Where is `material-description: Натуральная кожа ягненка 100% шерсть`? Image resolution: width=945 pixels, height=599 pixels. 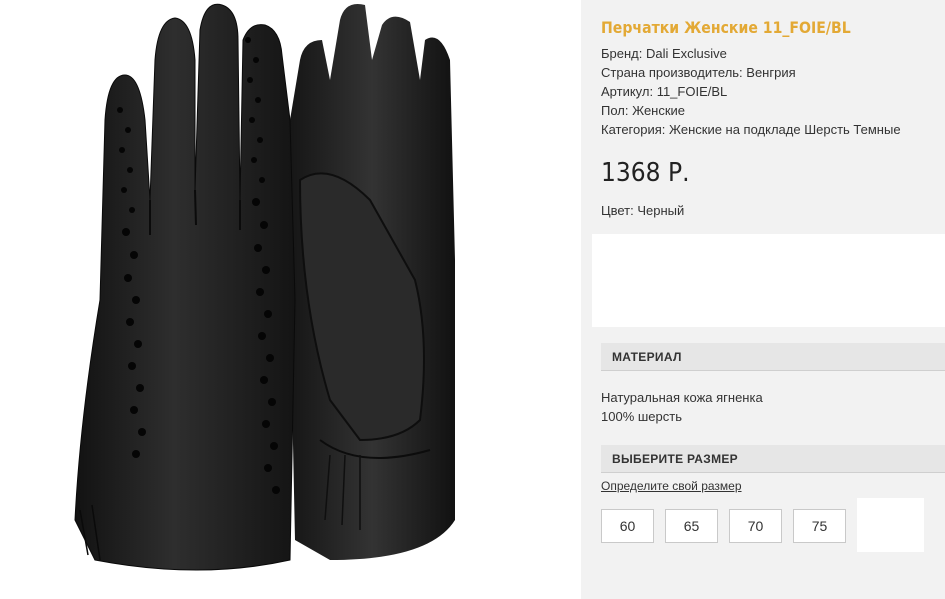
material-description: Натуральная кожа ягненка 100% шерсть is located at coordinates (682, 407).